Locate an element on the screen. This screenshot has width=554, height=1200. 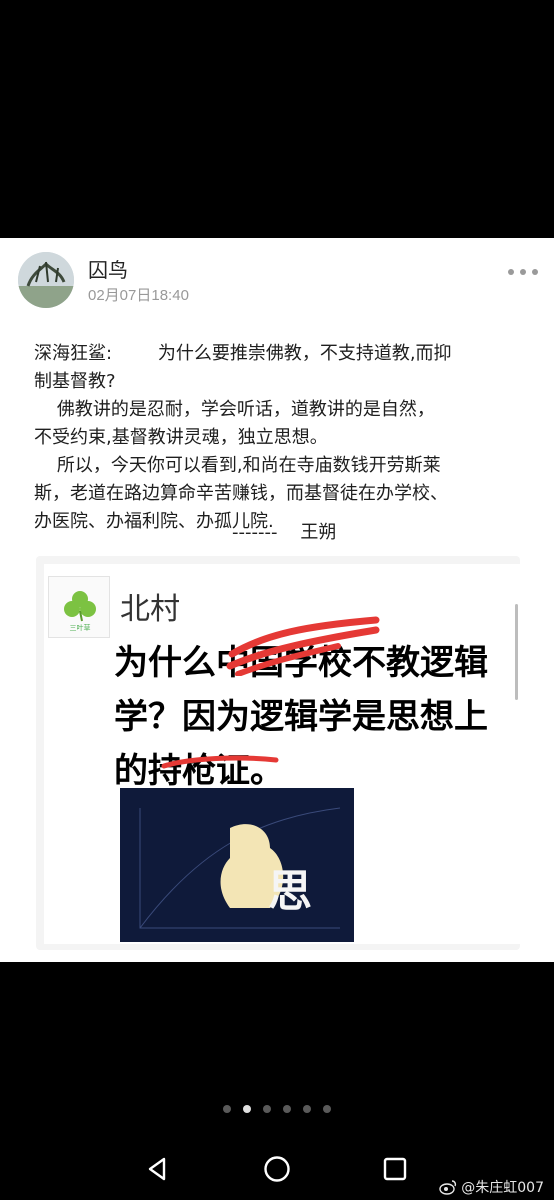
red-underline-mark is located at coordinates (220, 762).